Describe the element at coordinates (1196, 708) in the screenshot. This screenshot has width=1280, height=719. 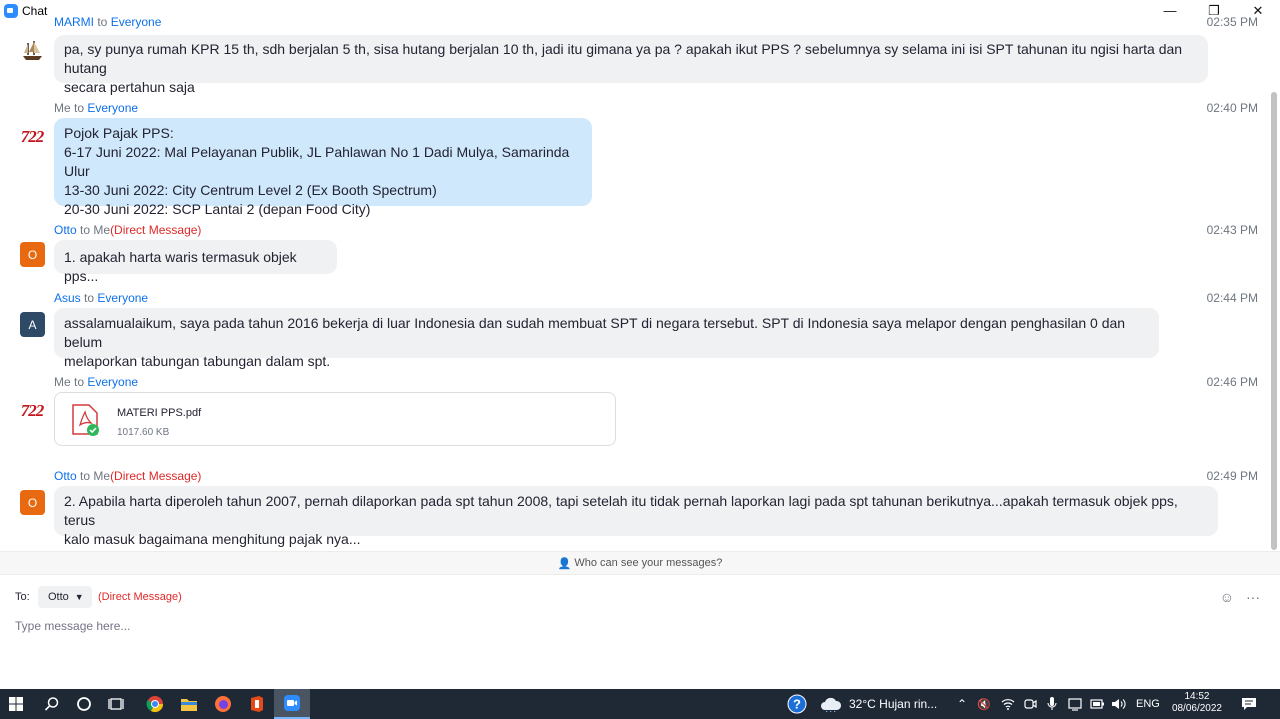
I see `clock-date: 08/06/2022` at that location.